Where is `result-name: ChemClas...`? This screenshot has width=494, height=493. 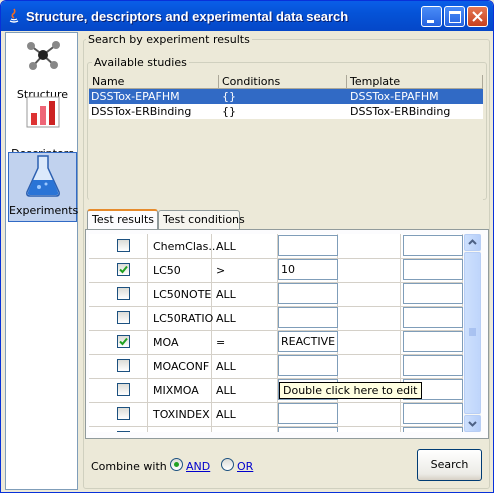
result-name: ChemClas... is located at coordinates (186, 246).